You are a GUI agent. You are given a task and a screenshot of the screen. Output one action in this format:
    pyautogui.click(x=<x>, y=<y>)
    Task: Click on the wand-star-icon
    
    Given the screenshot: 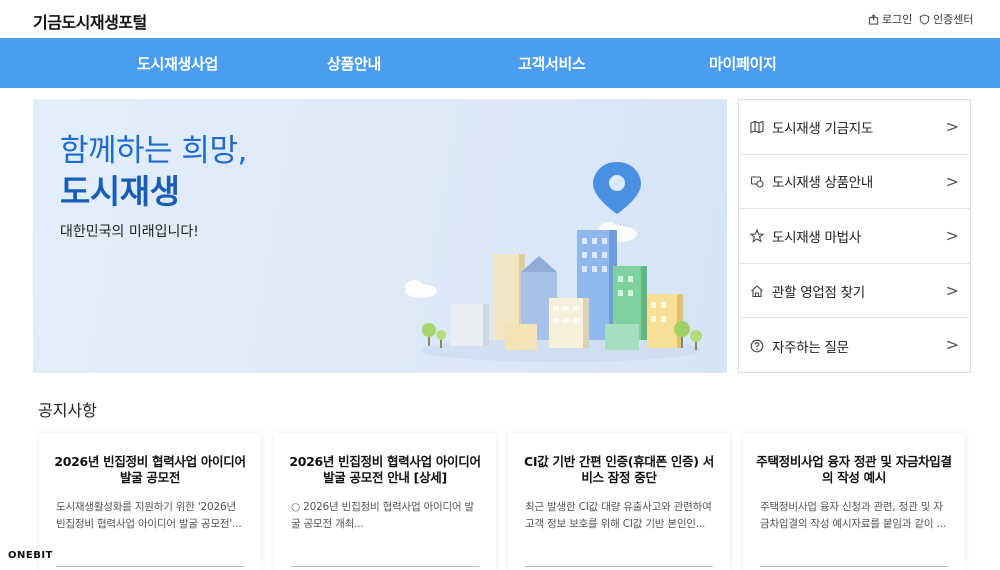 What is the action you would take?
    pyautogui.click(x=757, y=235)
    